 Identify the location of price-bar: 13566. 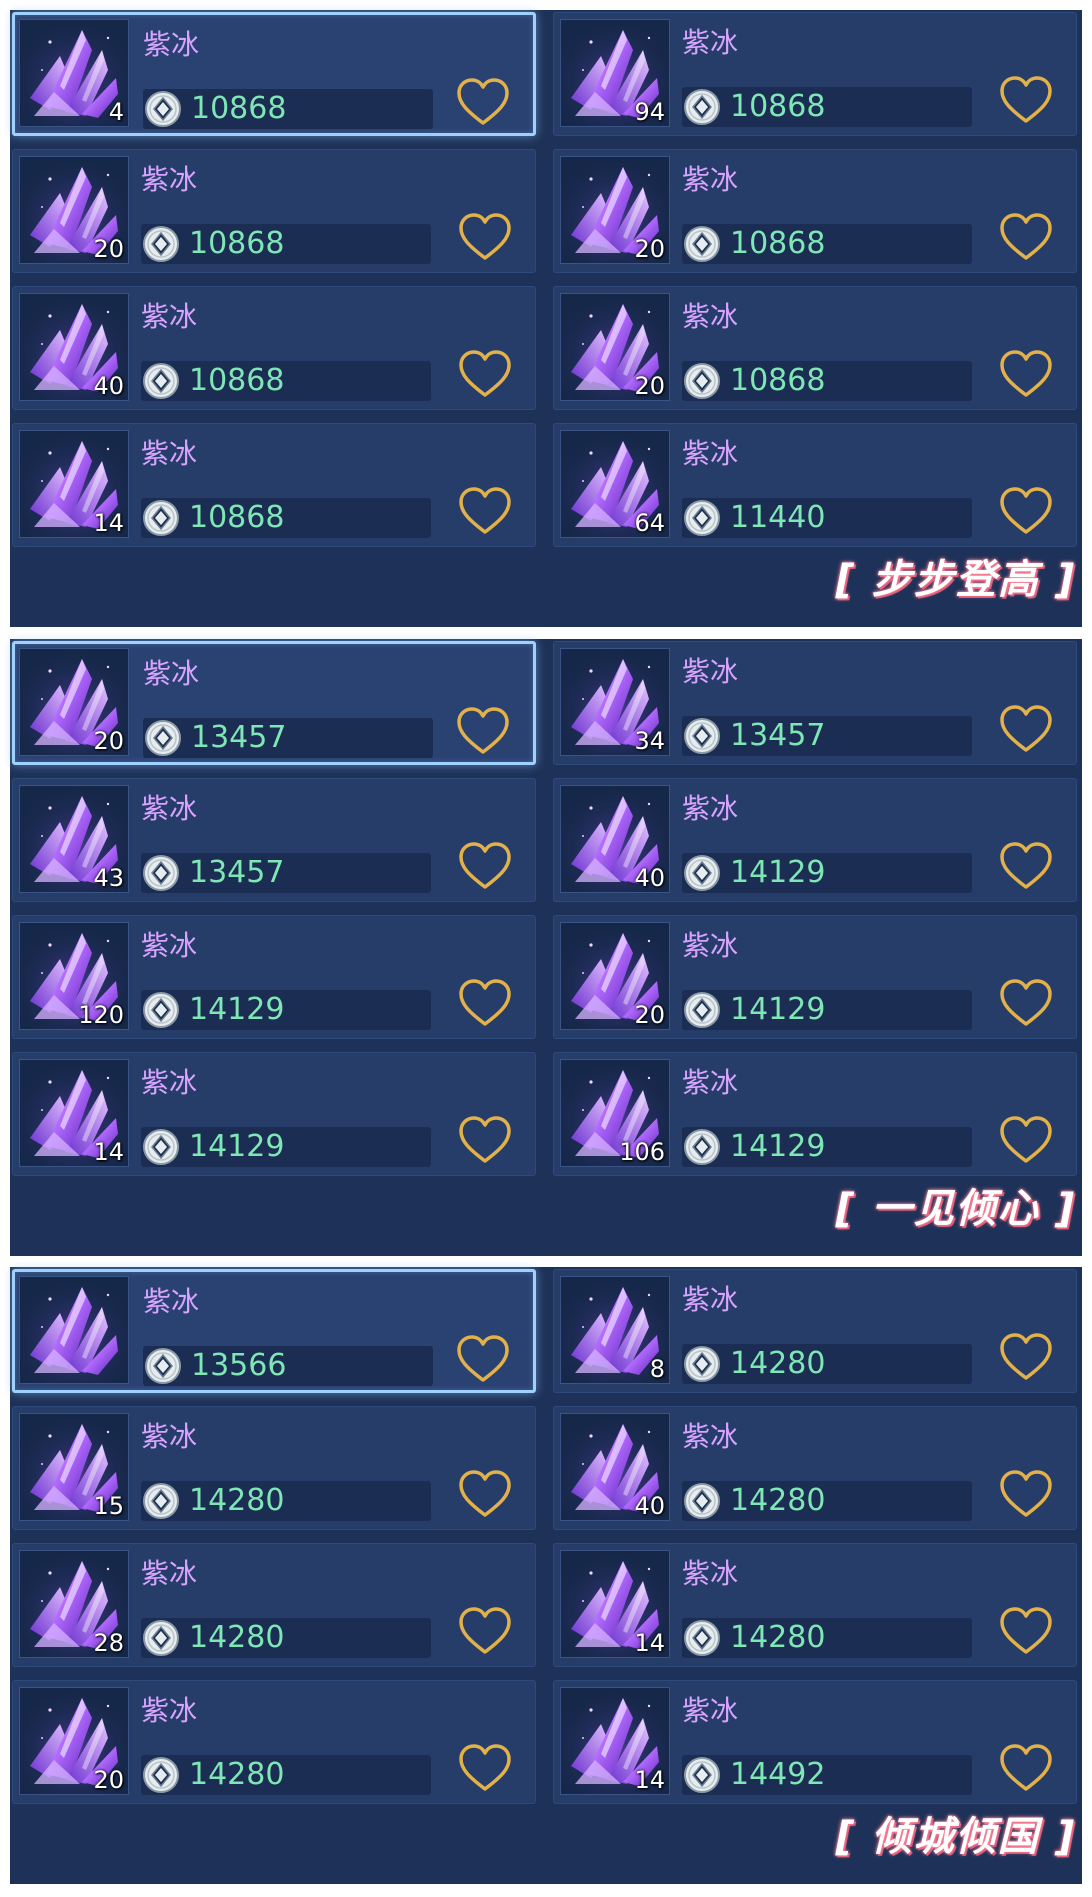
(288, 1366).